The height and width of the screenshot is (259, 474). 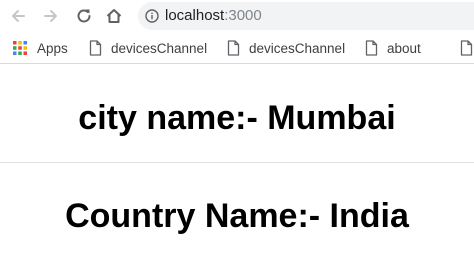 What do you see at coordinates (20, 48) in the screenshot?
I see `apps-grid-icon` at bounding box center [20, 48].